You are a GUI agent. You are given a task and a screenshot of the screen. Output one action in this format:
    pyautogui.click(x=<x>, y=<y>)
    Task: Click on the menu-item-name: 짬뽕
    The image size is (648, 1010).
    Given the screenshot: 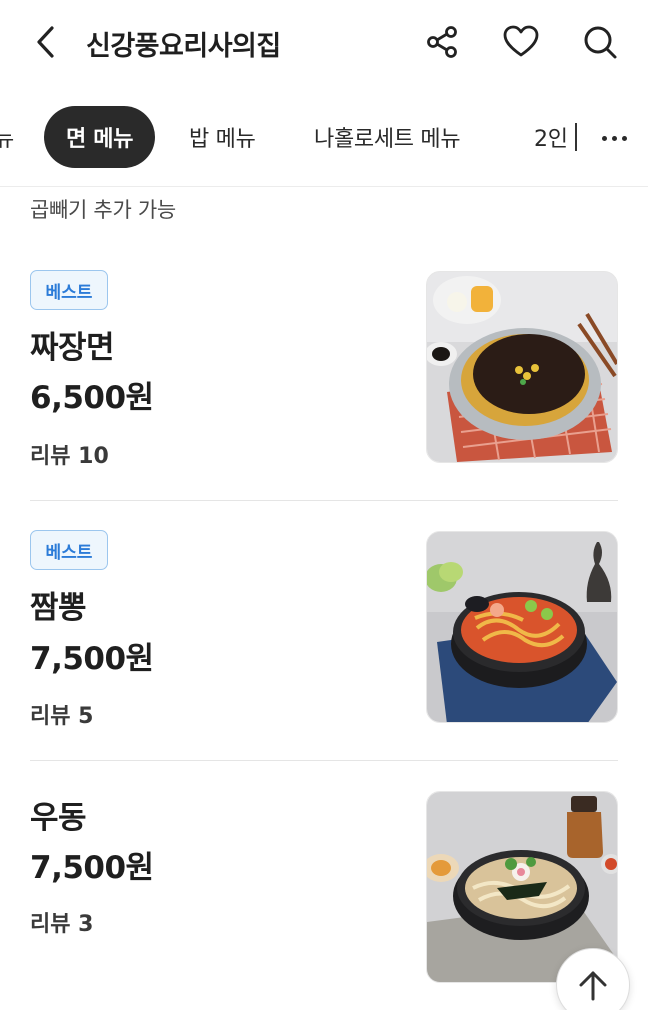 What is the action you would take?
    pyautogui.click(x=58, y=608)
    